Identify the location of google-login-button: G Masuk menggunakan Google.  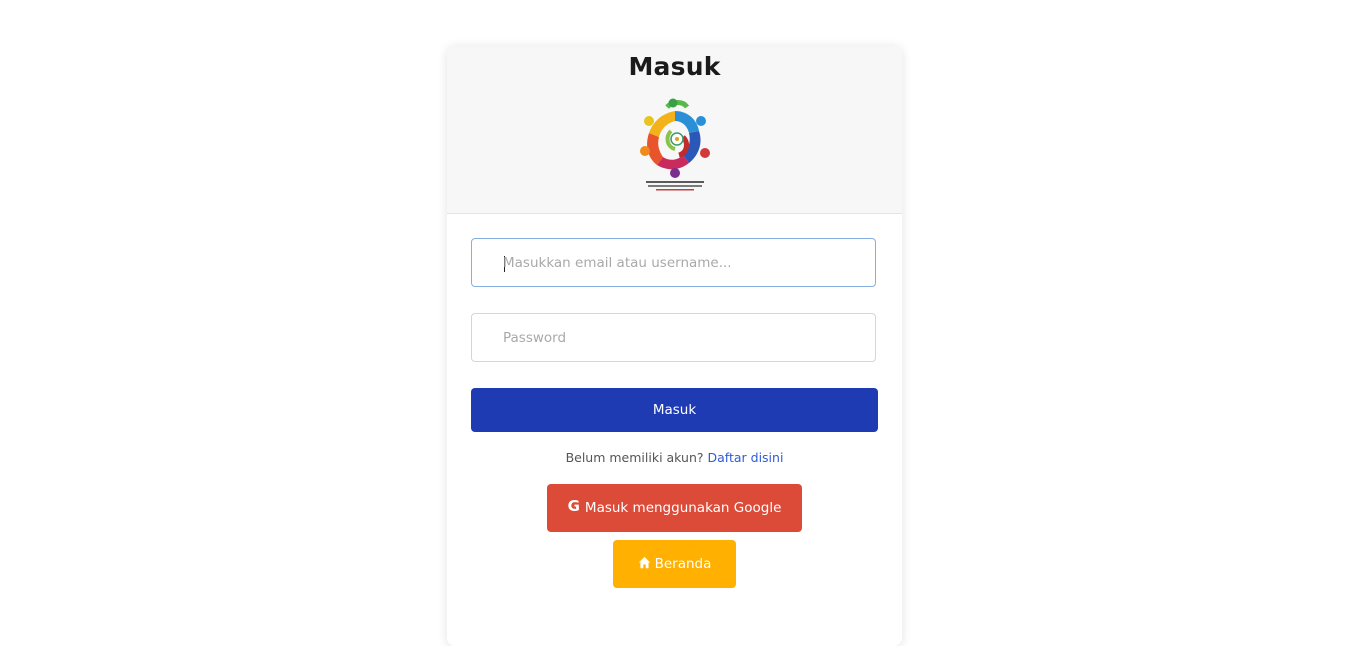
(674, 508).